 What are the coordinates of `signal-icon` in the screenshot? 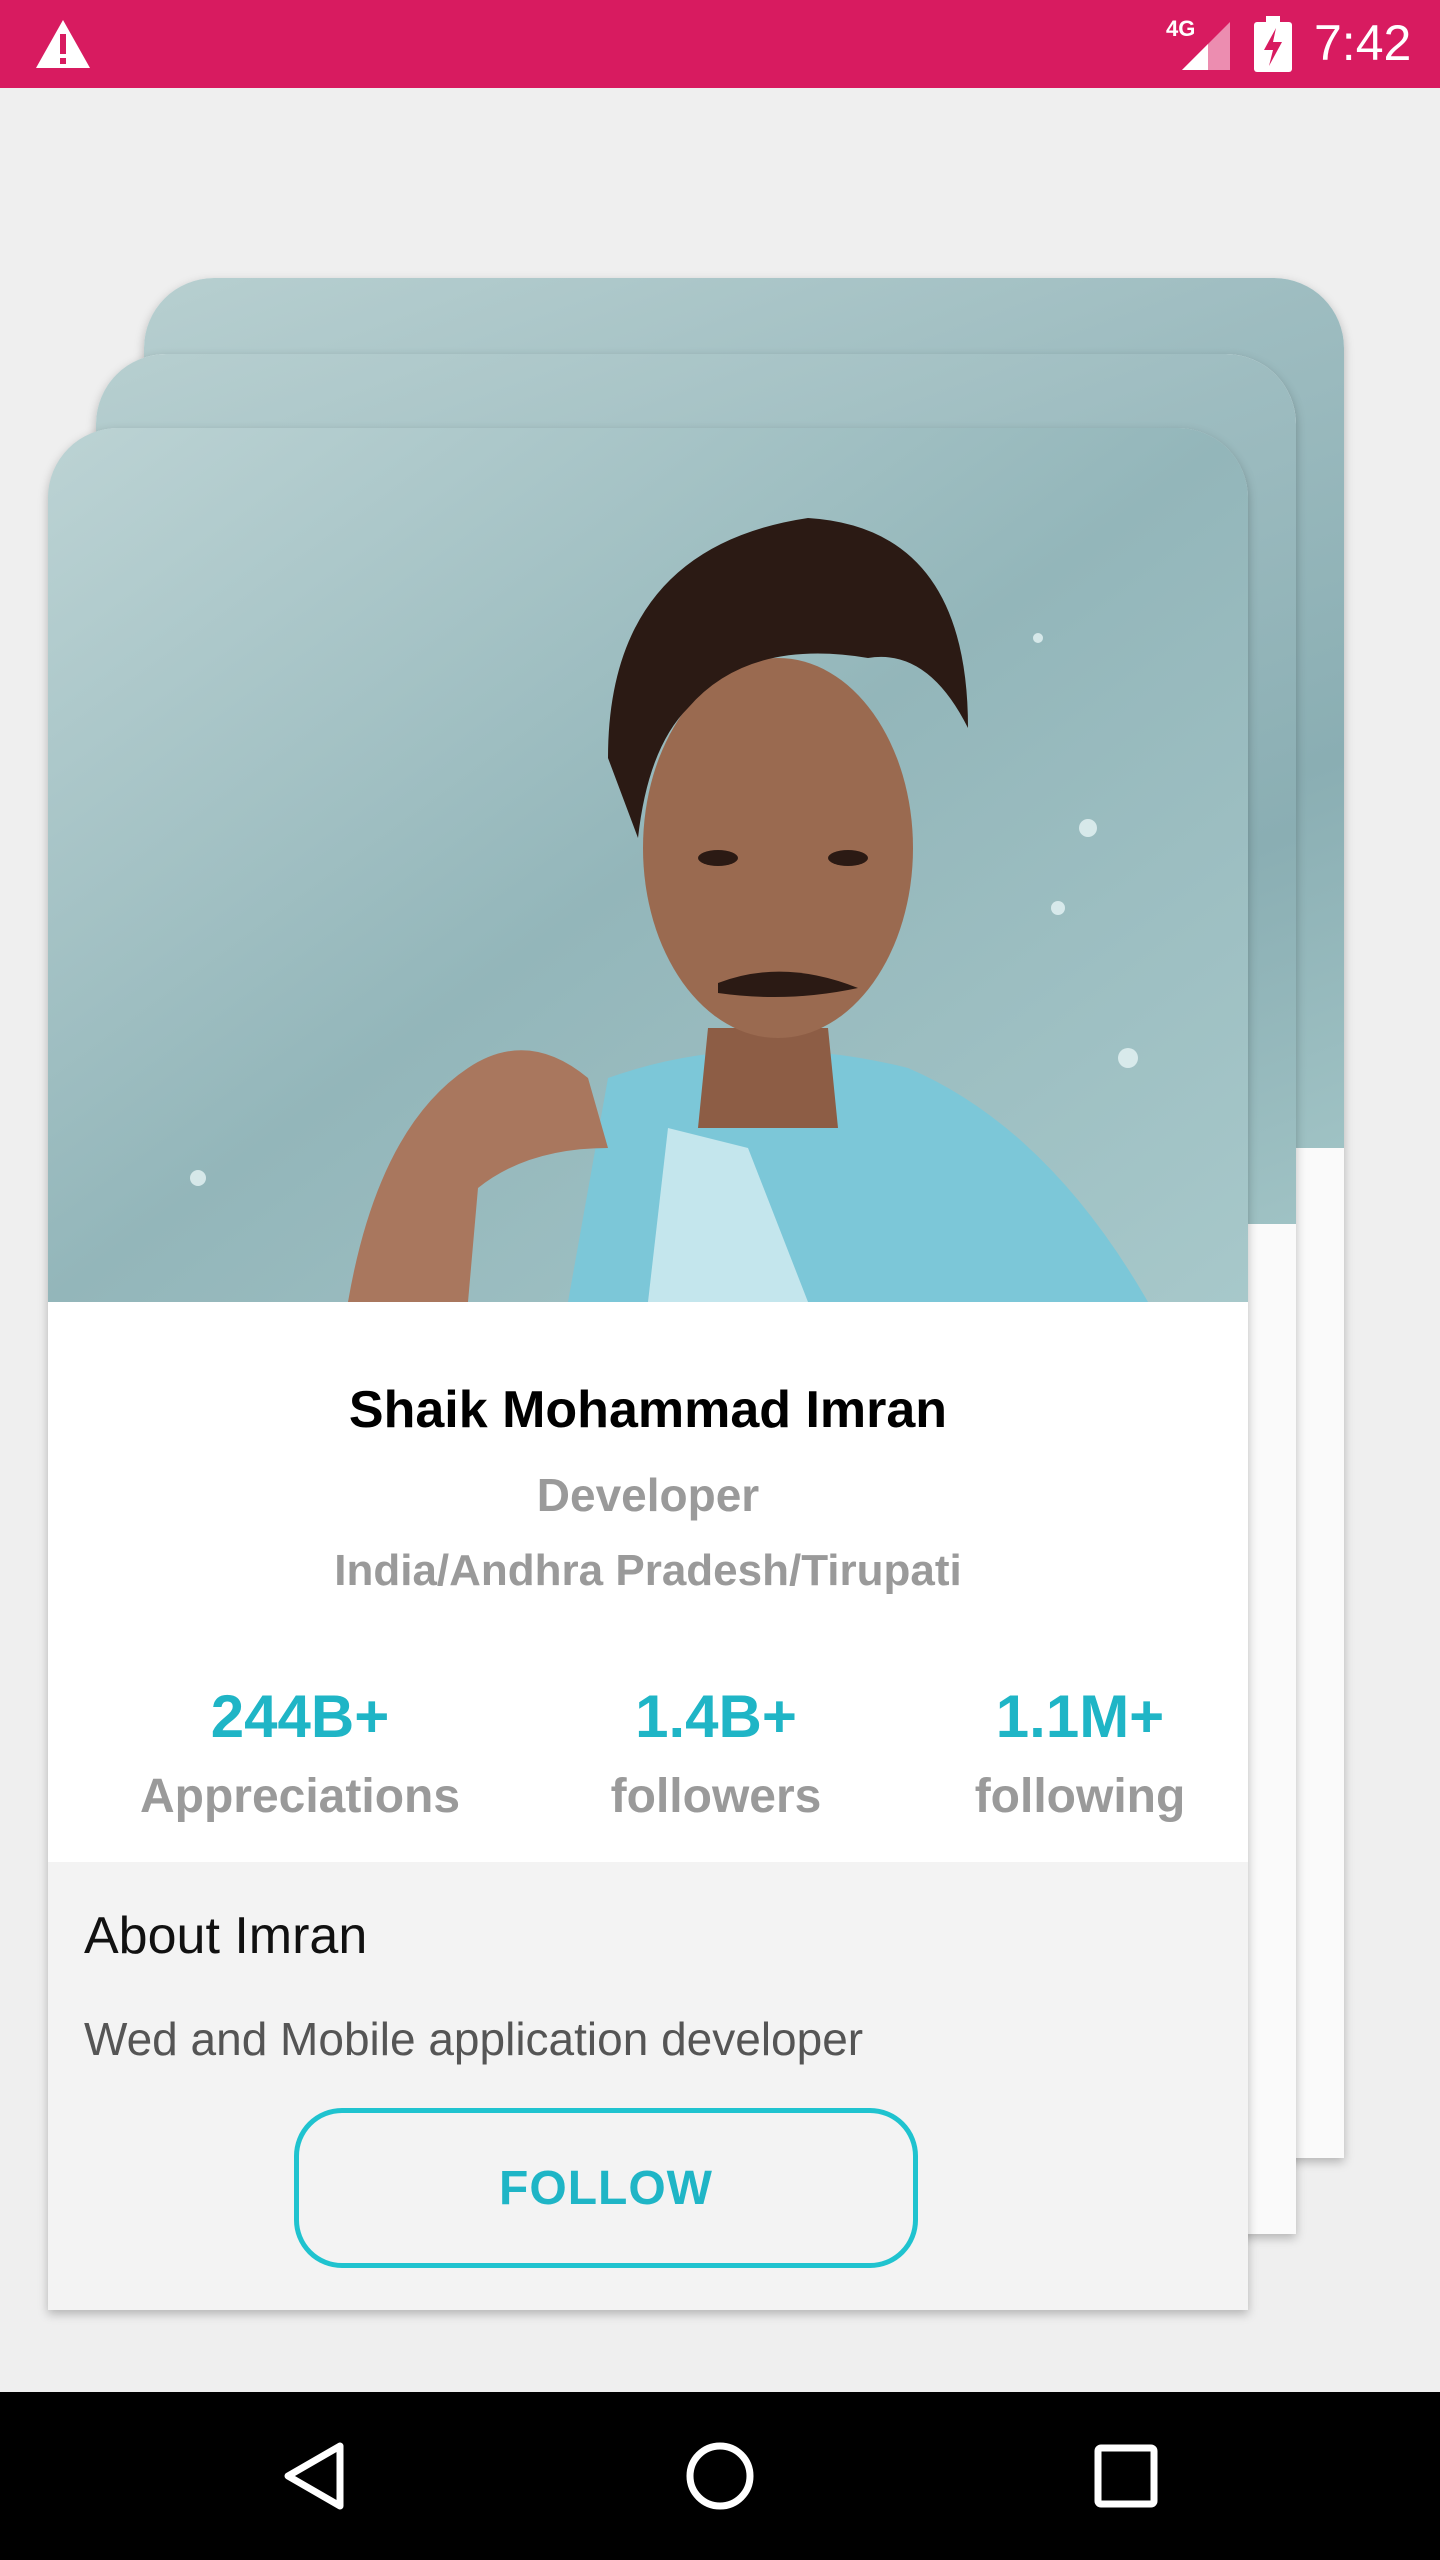 It's located at (1206, 46).